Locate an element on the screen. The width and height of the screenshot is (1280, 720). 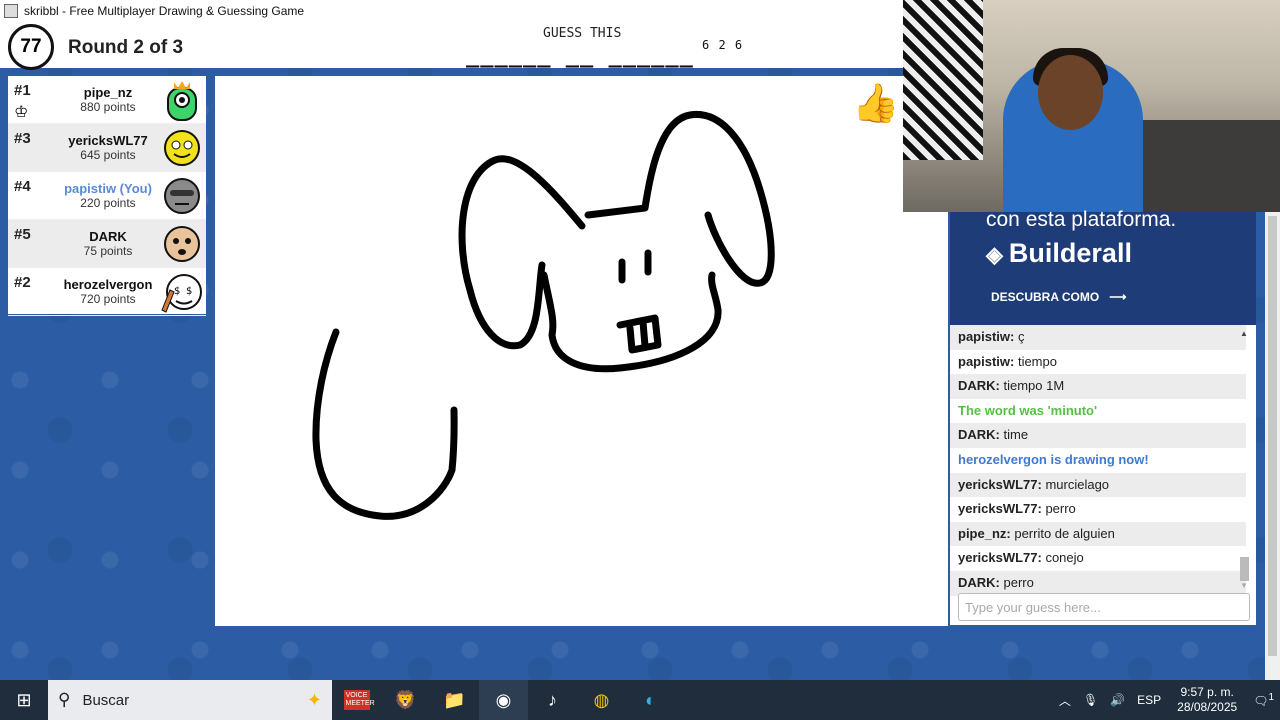
crown-icon: ♔ is located at coordinates (21, 112).